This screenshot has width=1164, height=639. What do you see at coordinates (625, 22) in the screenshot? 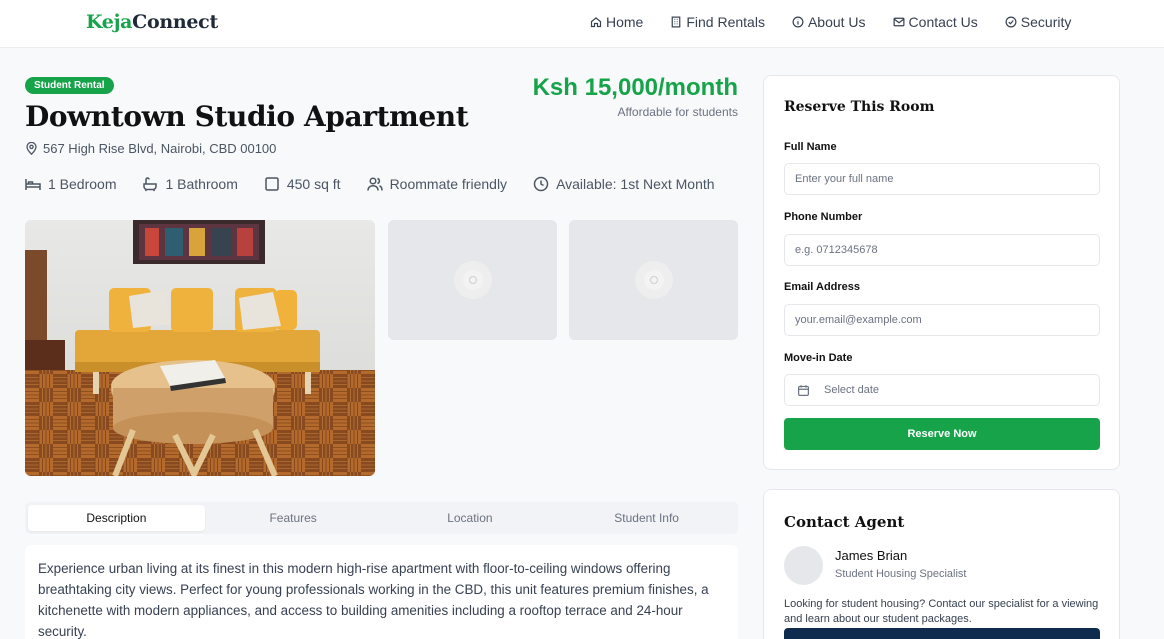
I see `nav-home-label: Home` at bounding box center [625, 22].